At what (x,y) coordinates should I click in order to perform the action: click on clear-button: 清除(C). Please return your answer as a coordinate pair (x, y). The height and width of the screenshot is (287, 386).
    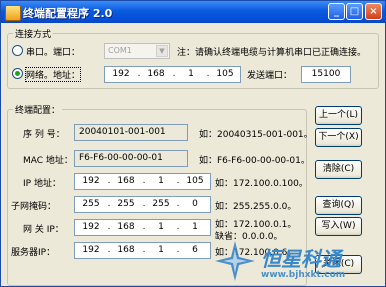
    Looking at the image, I should click on (338, 169).